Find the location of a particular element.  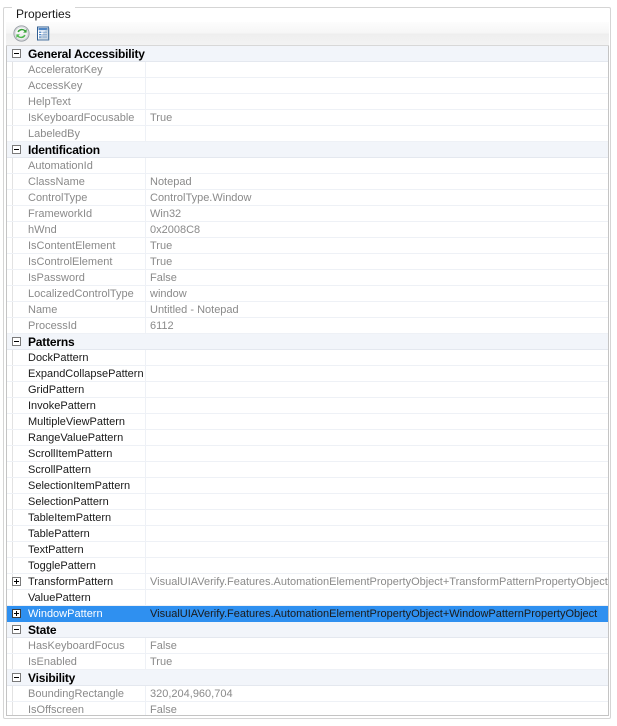

table-row: InvokePattern is located at coordinates (307, 406).